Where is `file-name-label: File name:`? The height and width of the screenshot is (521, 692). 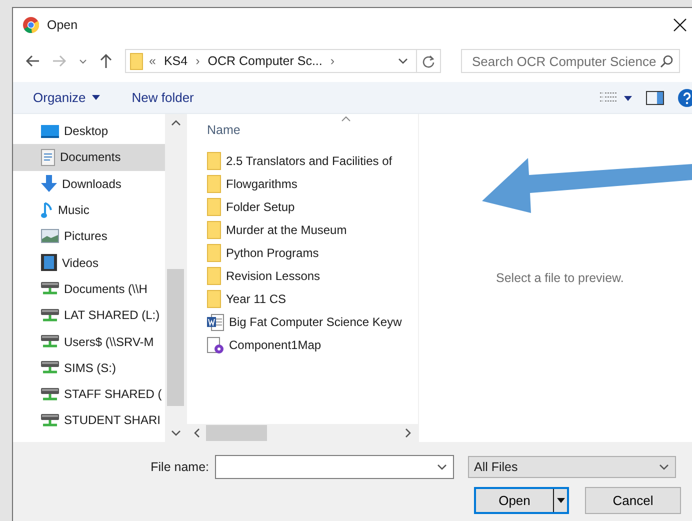 file-name-label: File name: is located at coordinates (180, 467).